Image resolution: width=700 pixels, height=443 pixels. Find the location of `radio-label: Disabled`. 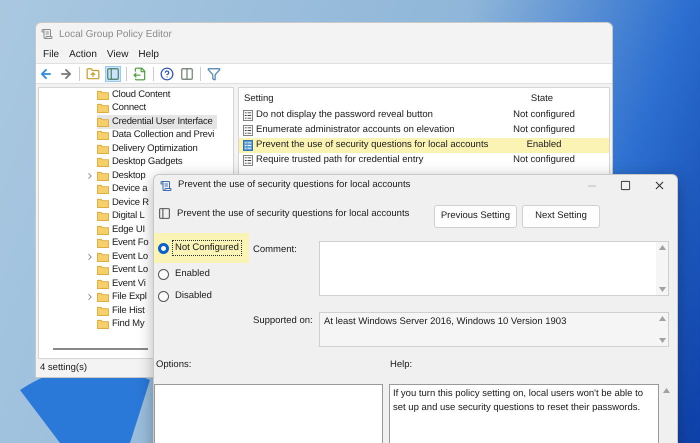

radio-label: Disabled is located at coordinates (193, 295).